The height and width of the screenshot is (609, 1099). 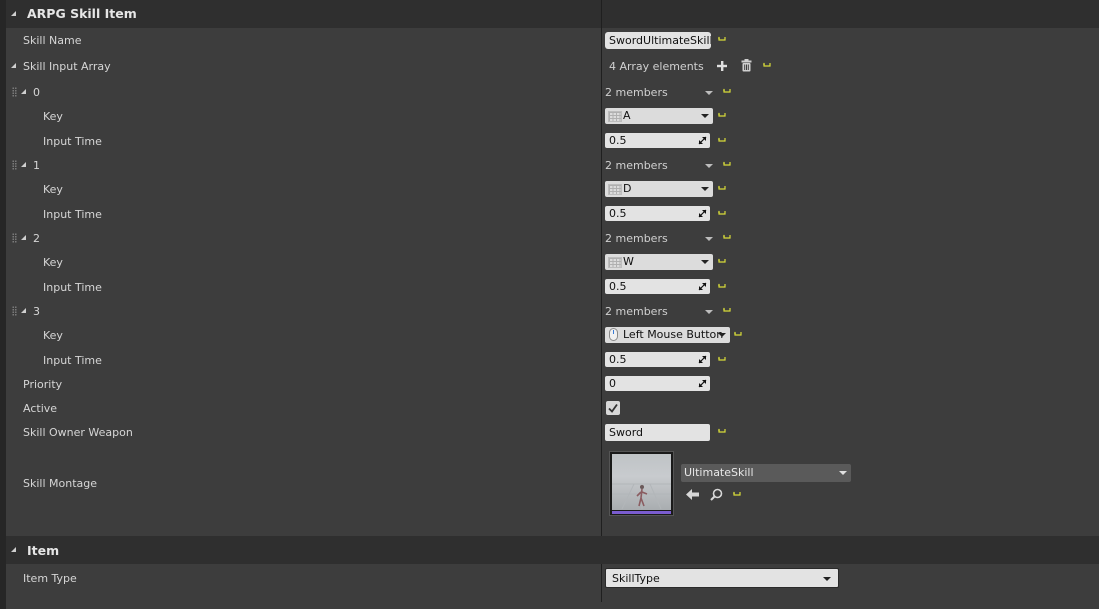 I want to click on skill-montage-label: Skill Montage, so click(x=60, y=483).